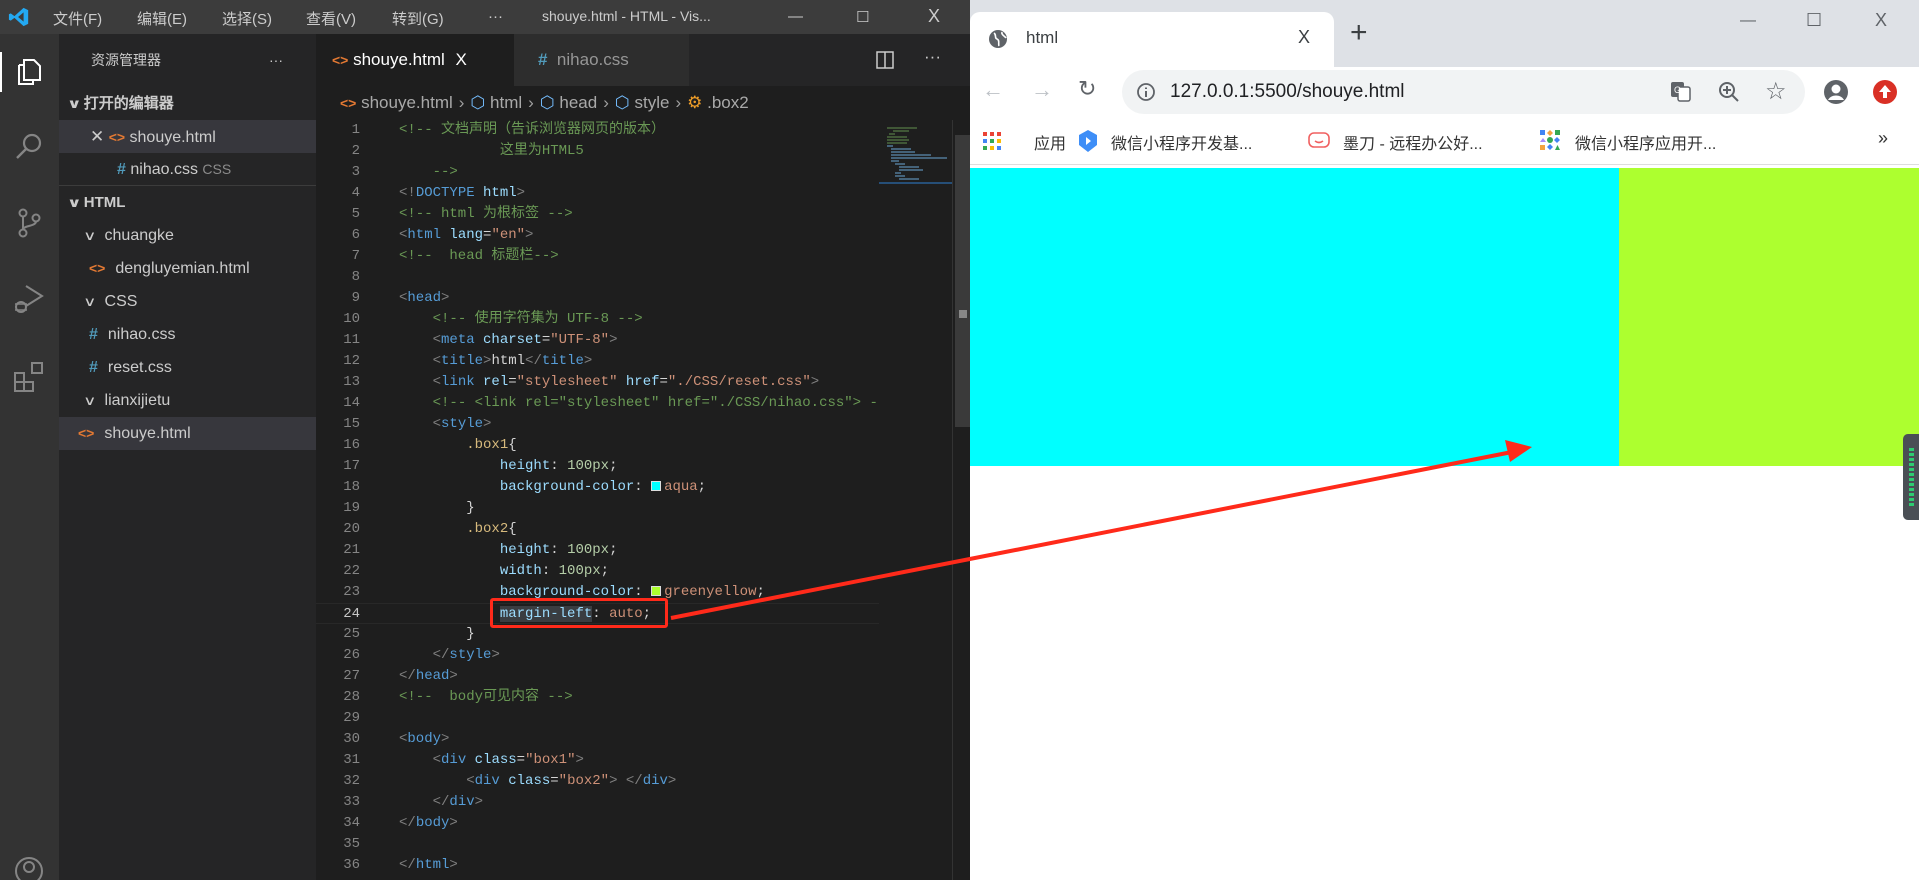 The height and width of the screenshot is (880, 1919). I want to click on code-line: 4 <!DOCTYPE html>, so click(597, 193).